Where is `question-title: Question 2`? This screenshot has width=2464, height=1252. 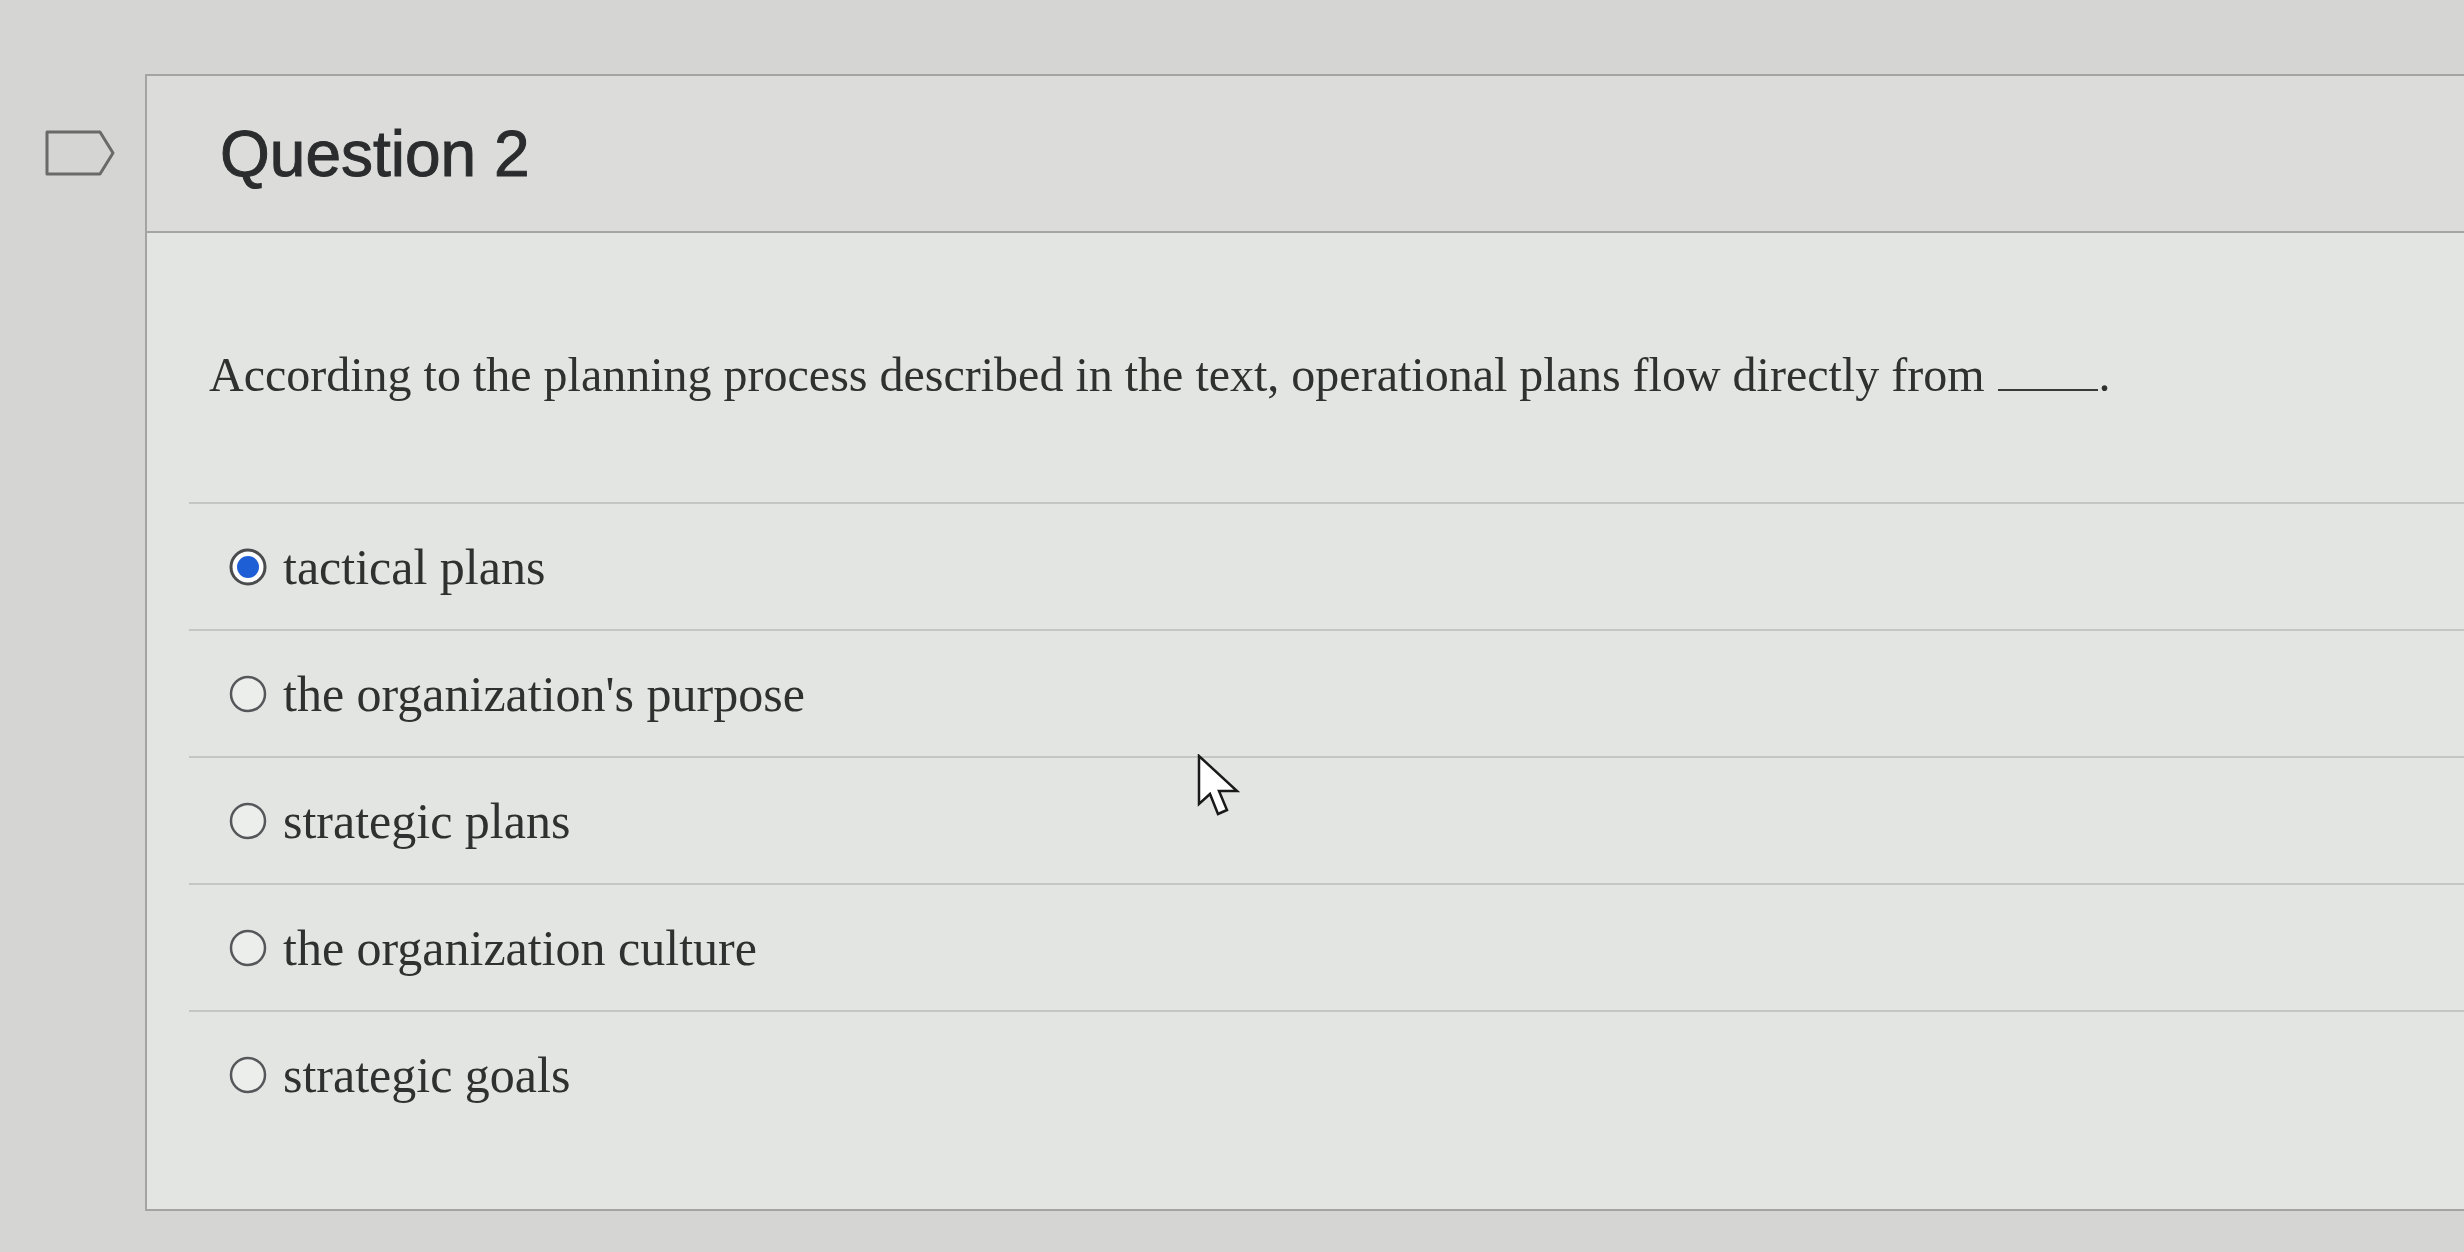 question-title: Question 2 is located at coordinates (375, 153).